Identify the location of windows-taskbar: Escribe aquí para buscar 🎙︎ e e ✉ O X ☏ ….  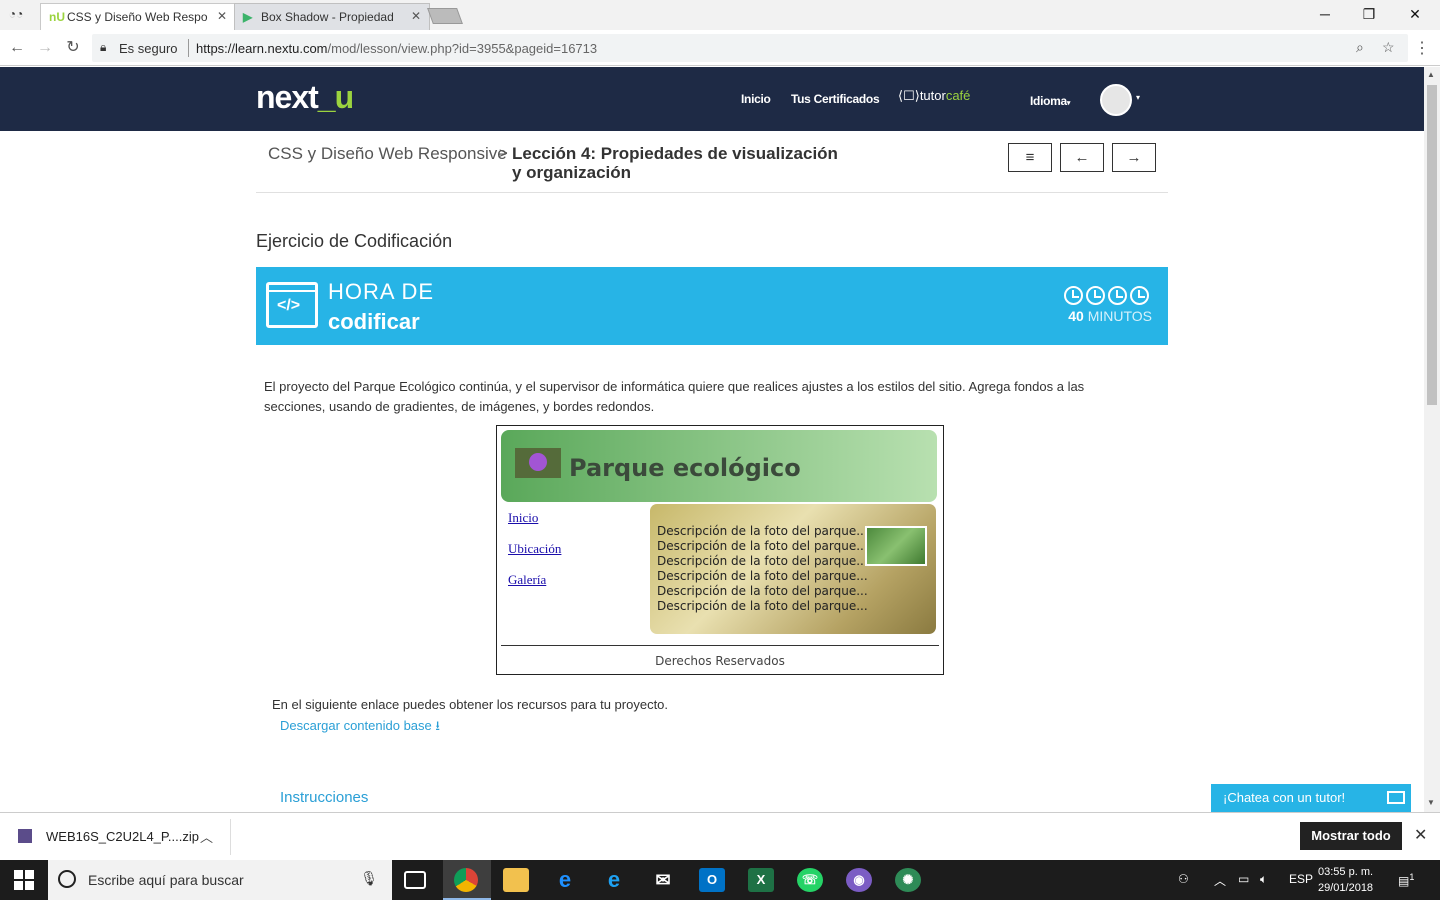
(720, 880).